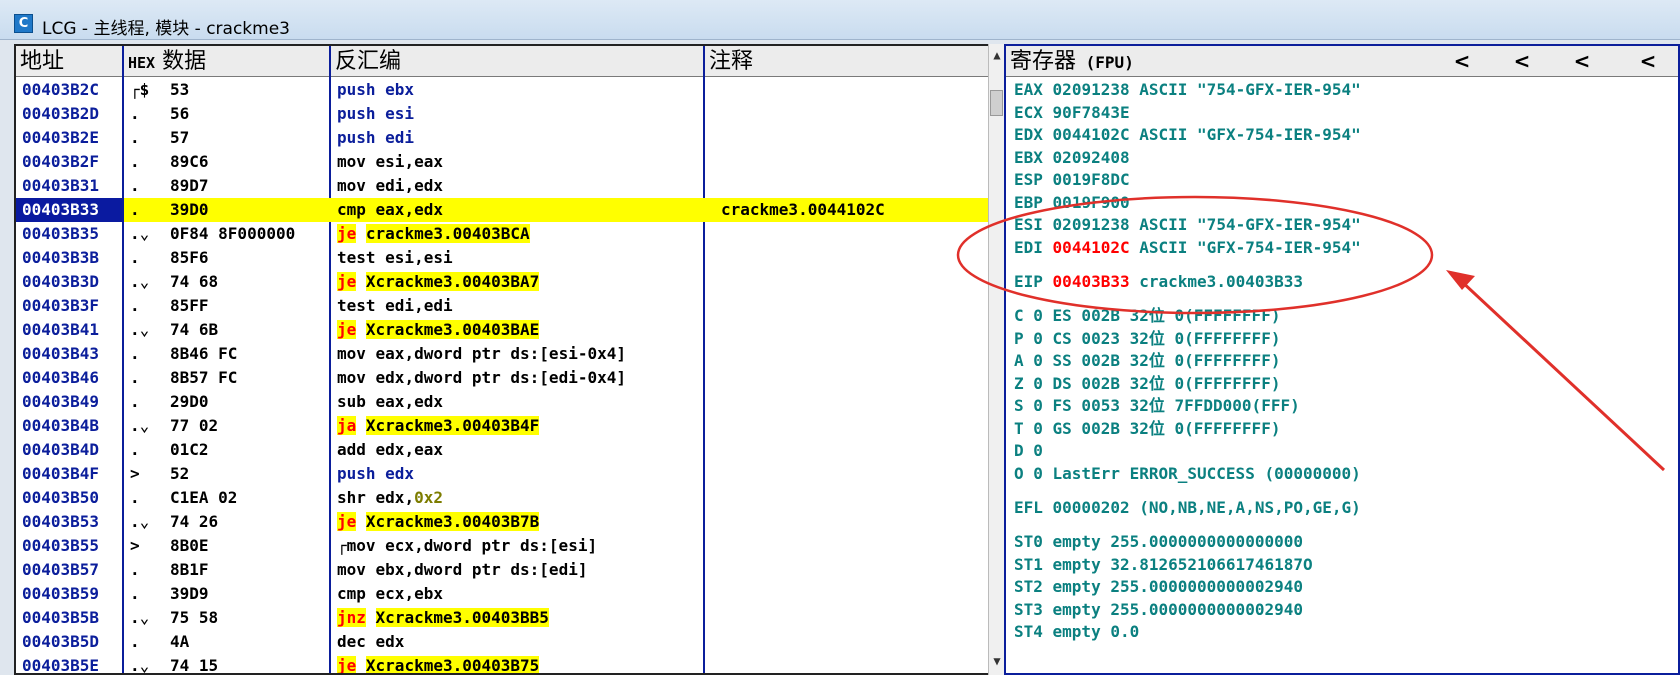 The width and height of the screenshot is (1680, 675). What do you see at coordinates (997, 58) in the screenshot?
I see `scroll-up-icon: ▲` at bounding box center [997, 58].